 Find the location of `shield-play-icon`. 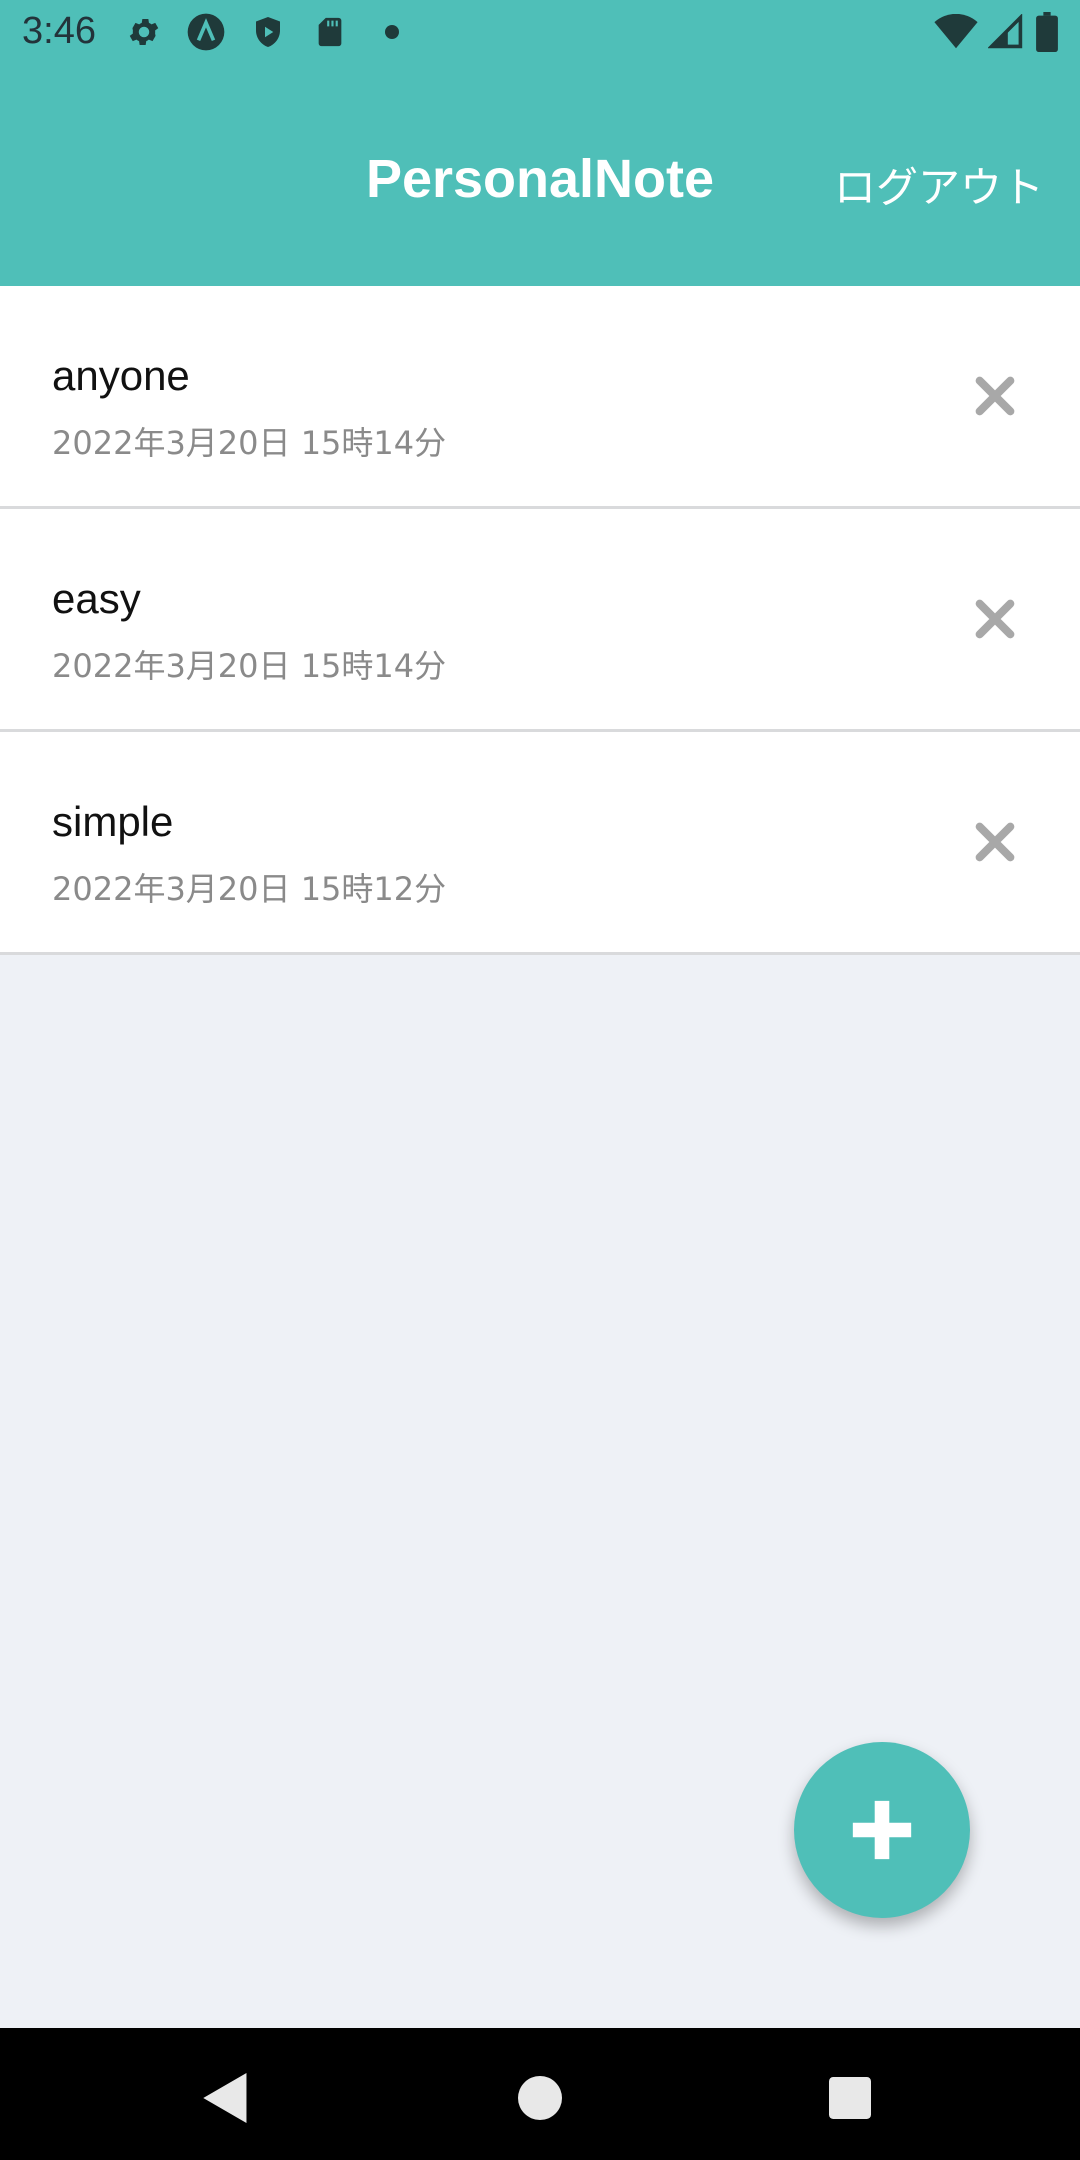

shield-play-icon is located at coordinates (268, 32).